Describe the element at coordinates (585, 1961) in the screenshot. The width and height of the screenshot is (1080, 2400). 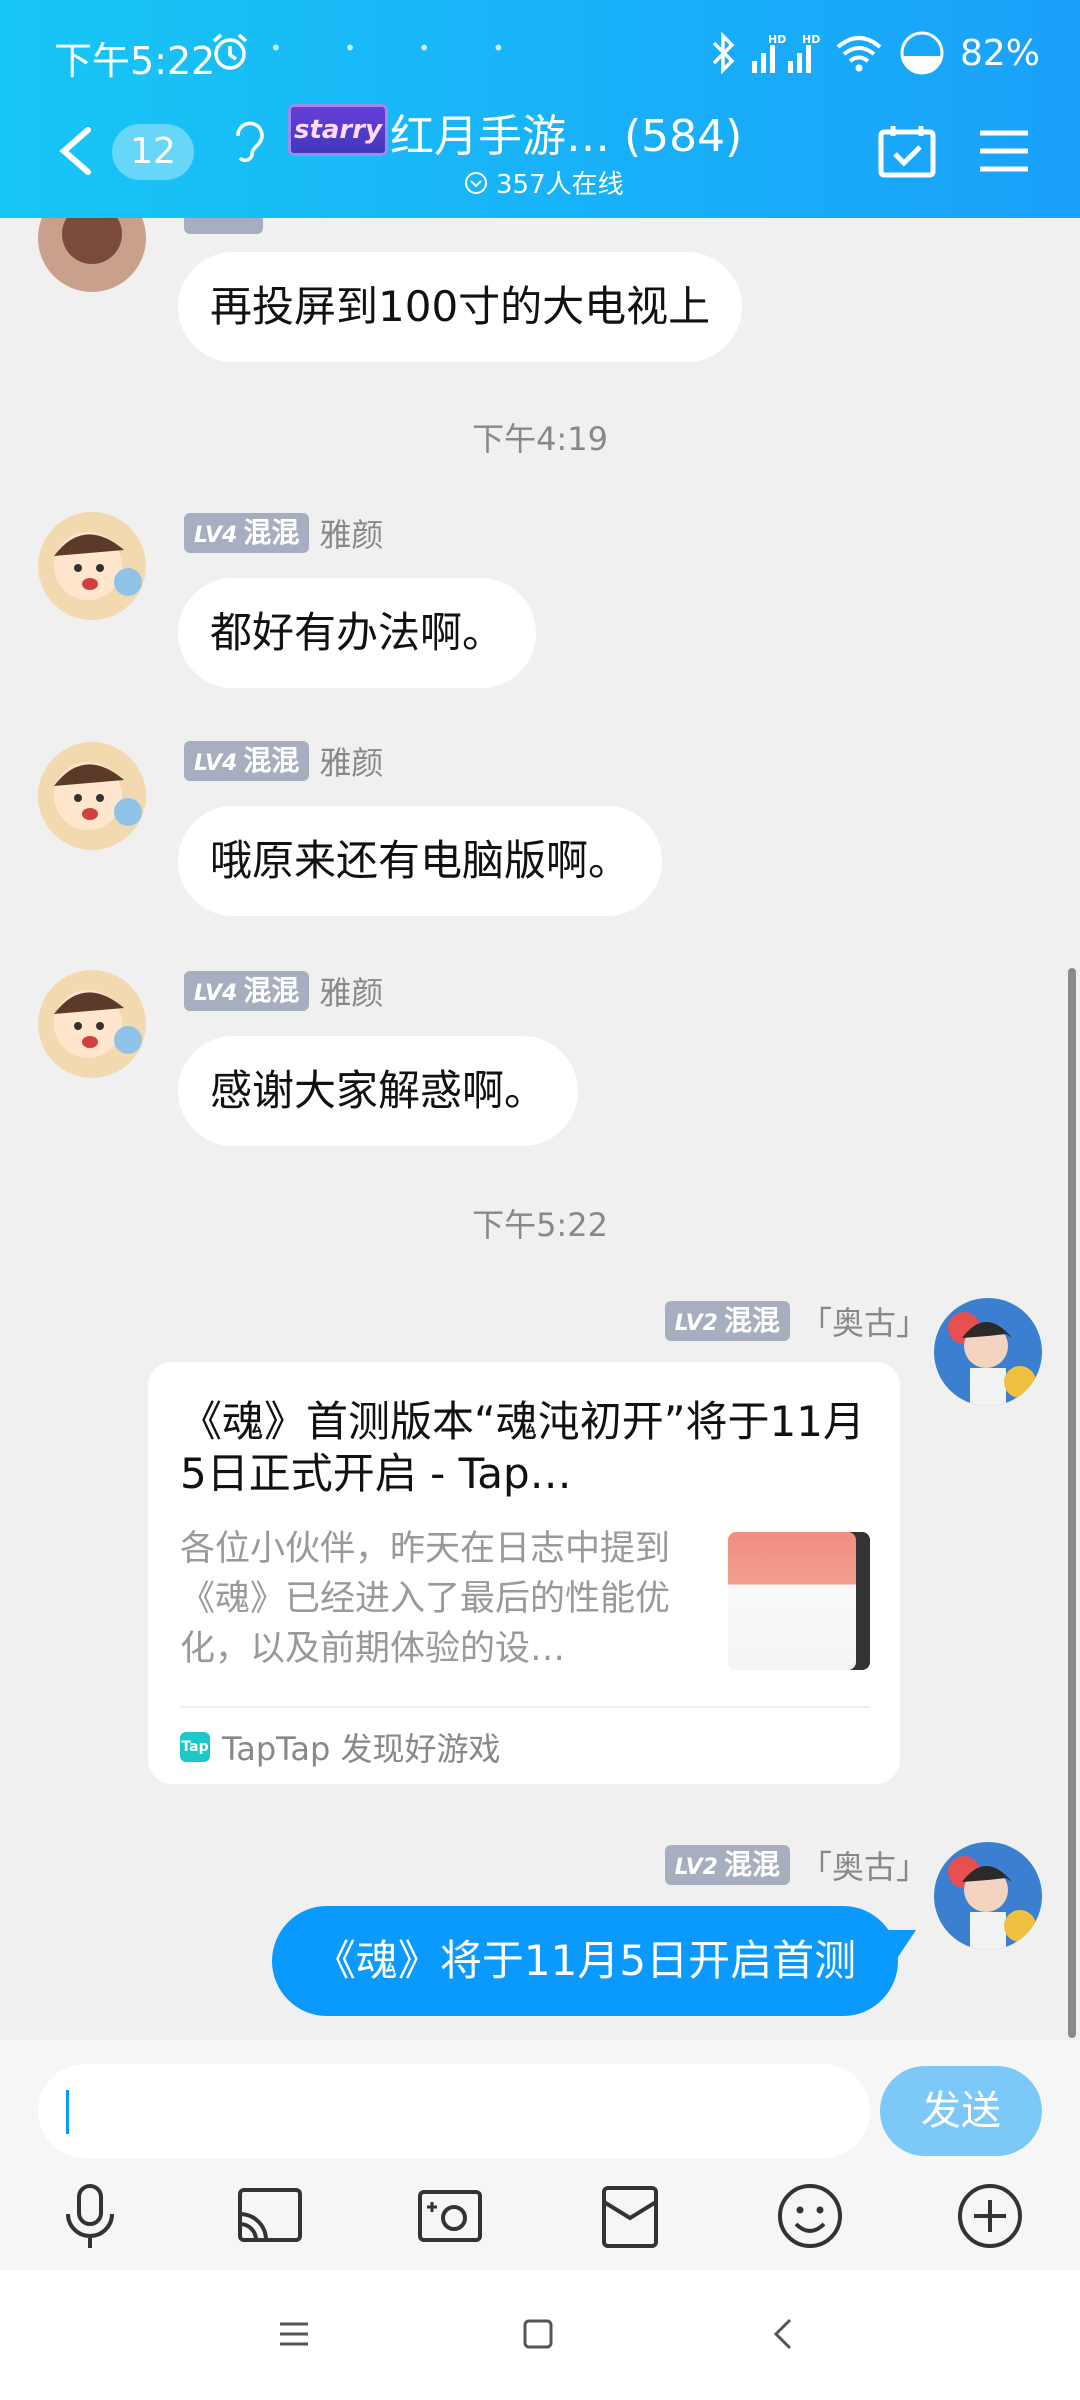
I see `my-message-bubble: 《魂》将于11月5日开启首测` at that location.